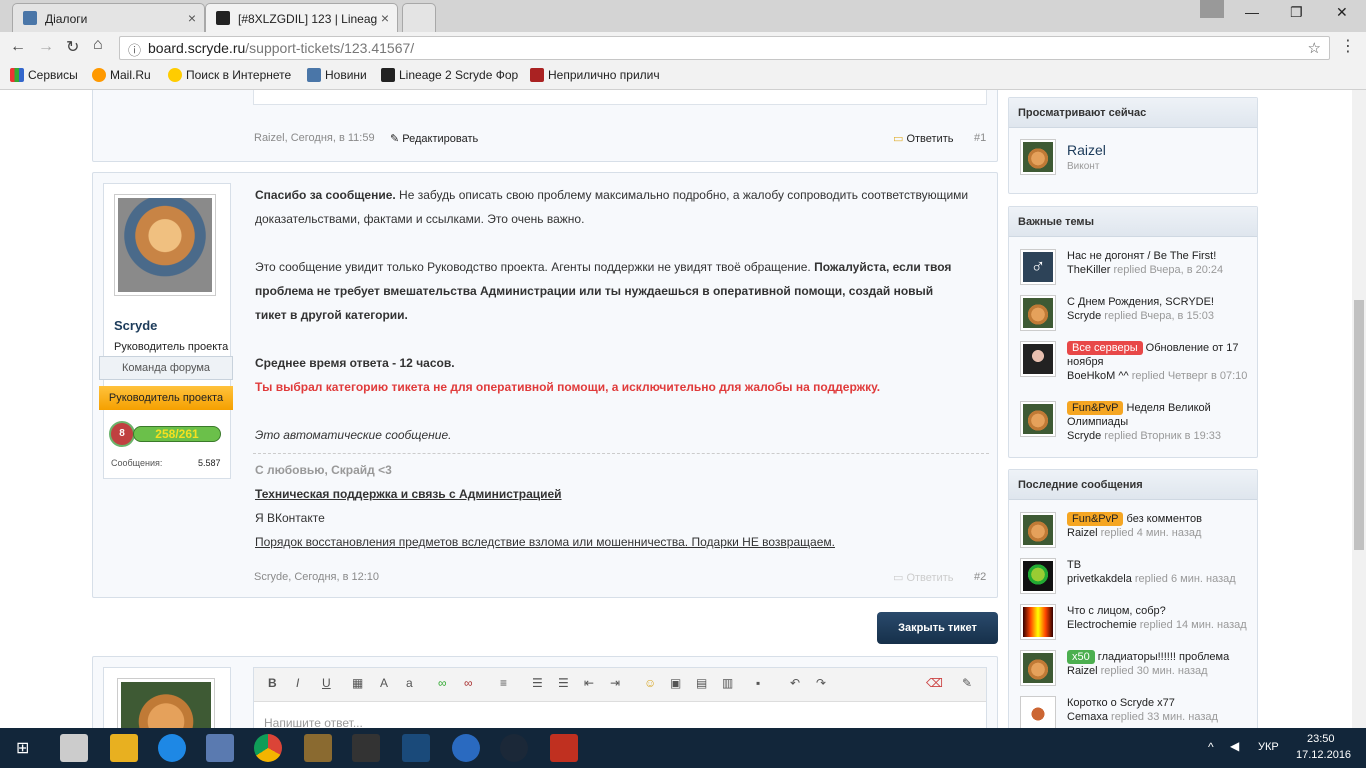 The image size is (1366, 768). Describe the element at coordinates (795, 683) in the screenshot. I see `undo-icon: ↶` at that location.